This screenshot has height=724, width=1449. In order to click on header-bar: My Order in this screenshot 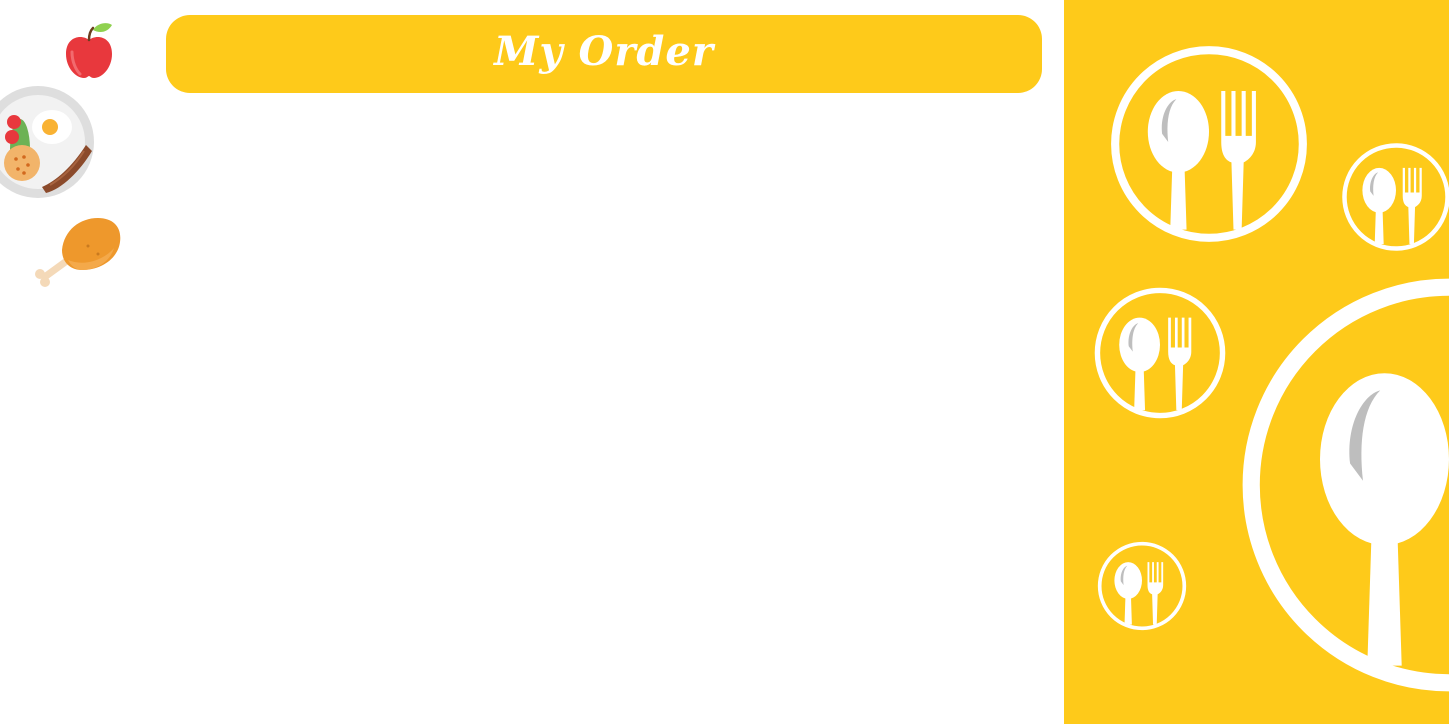, I will do `click(604, 54)`.